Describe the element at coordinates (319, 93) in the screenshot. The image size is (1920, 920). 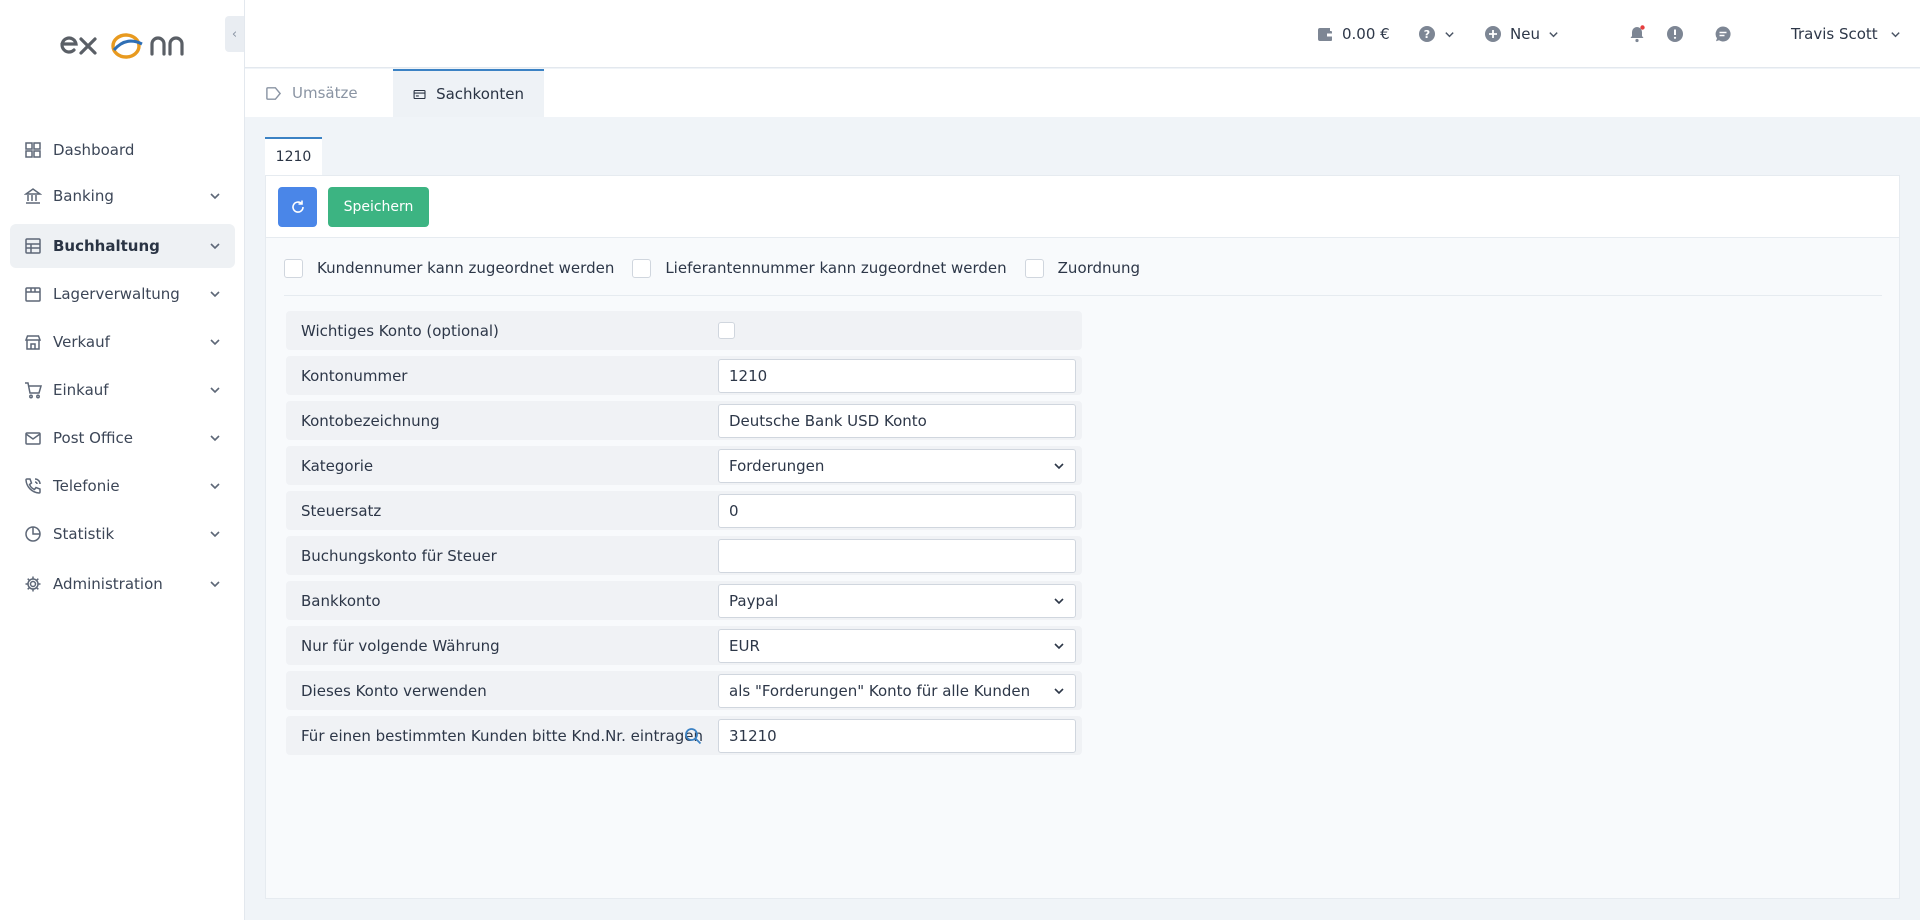
I see `tab-umsaetze: Umsätze` at that location.